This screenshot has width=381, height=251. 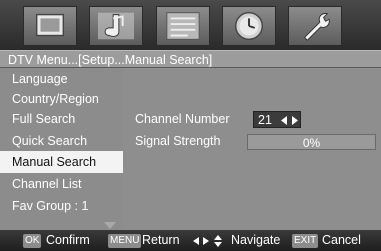 I want to click on navigate-label: Navigate, so click(x=256, y=240).